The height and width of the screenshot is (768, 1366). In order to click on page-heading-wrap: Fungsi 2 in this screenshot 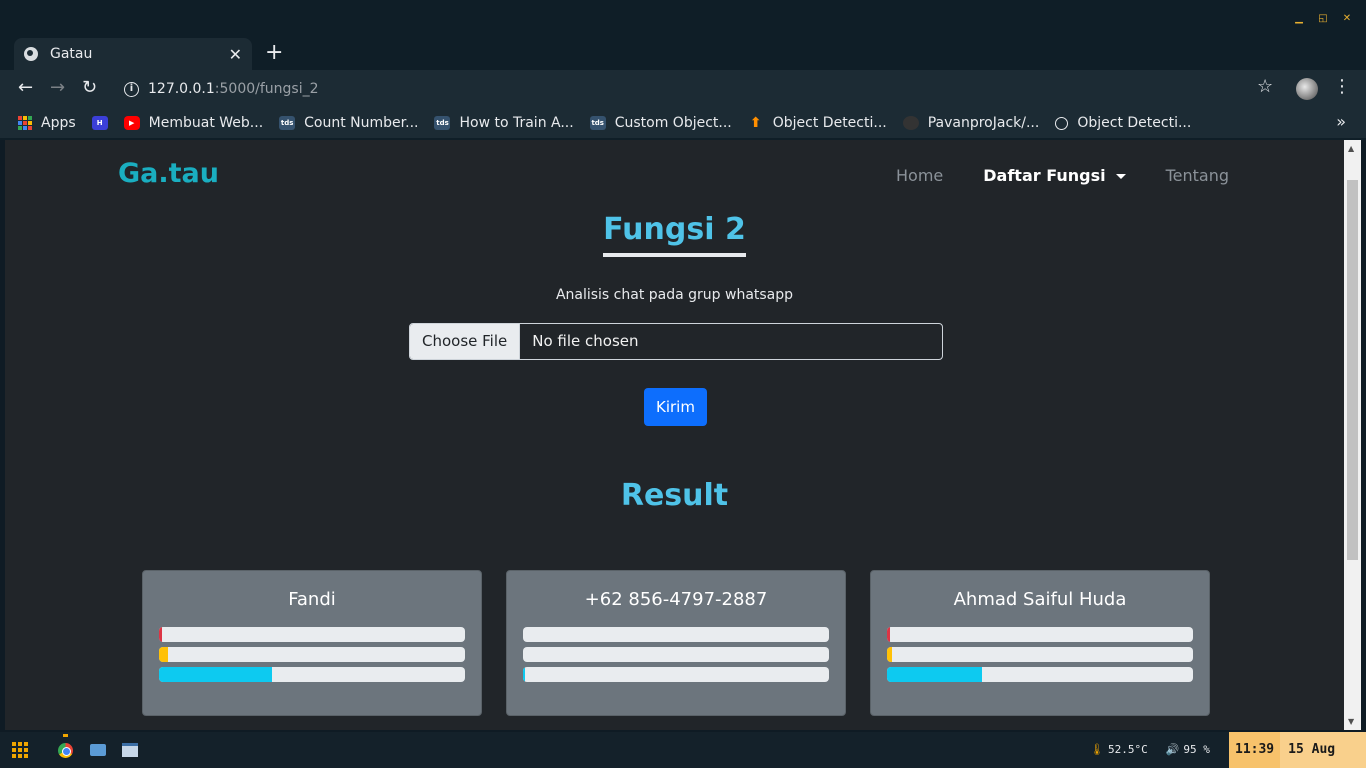, I will do `click(674, 234)`.